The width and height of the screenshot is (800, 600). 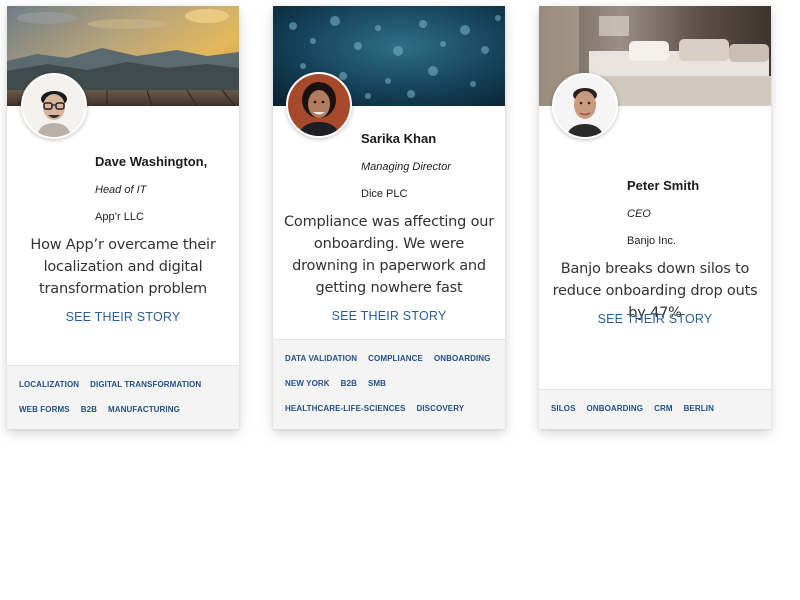 I want to click on person-name: Dave Washington,, so click(x=151, y=161).